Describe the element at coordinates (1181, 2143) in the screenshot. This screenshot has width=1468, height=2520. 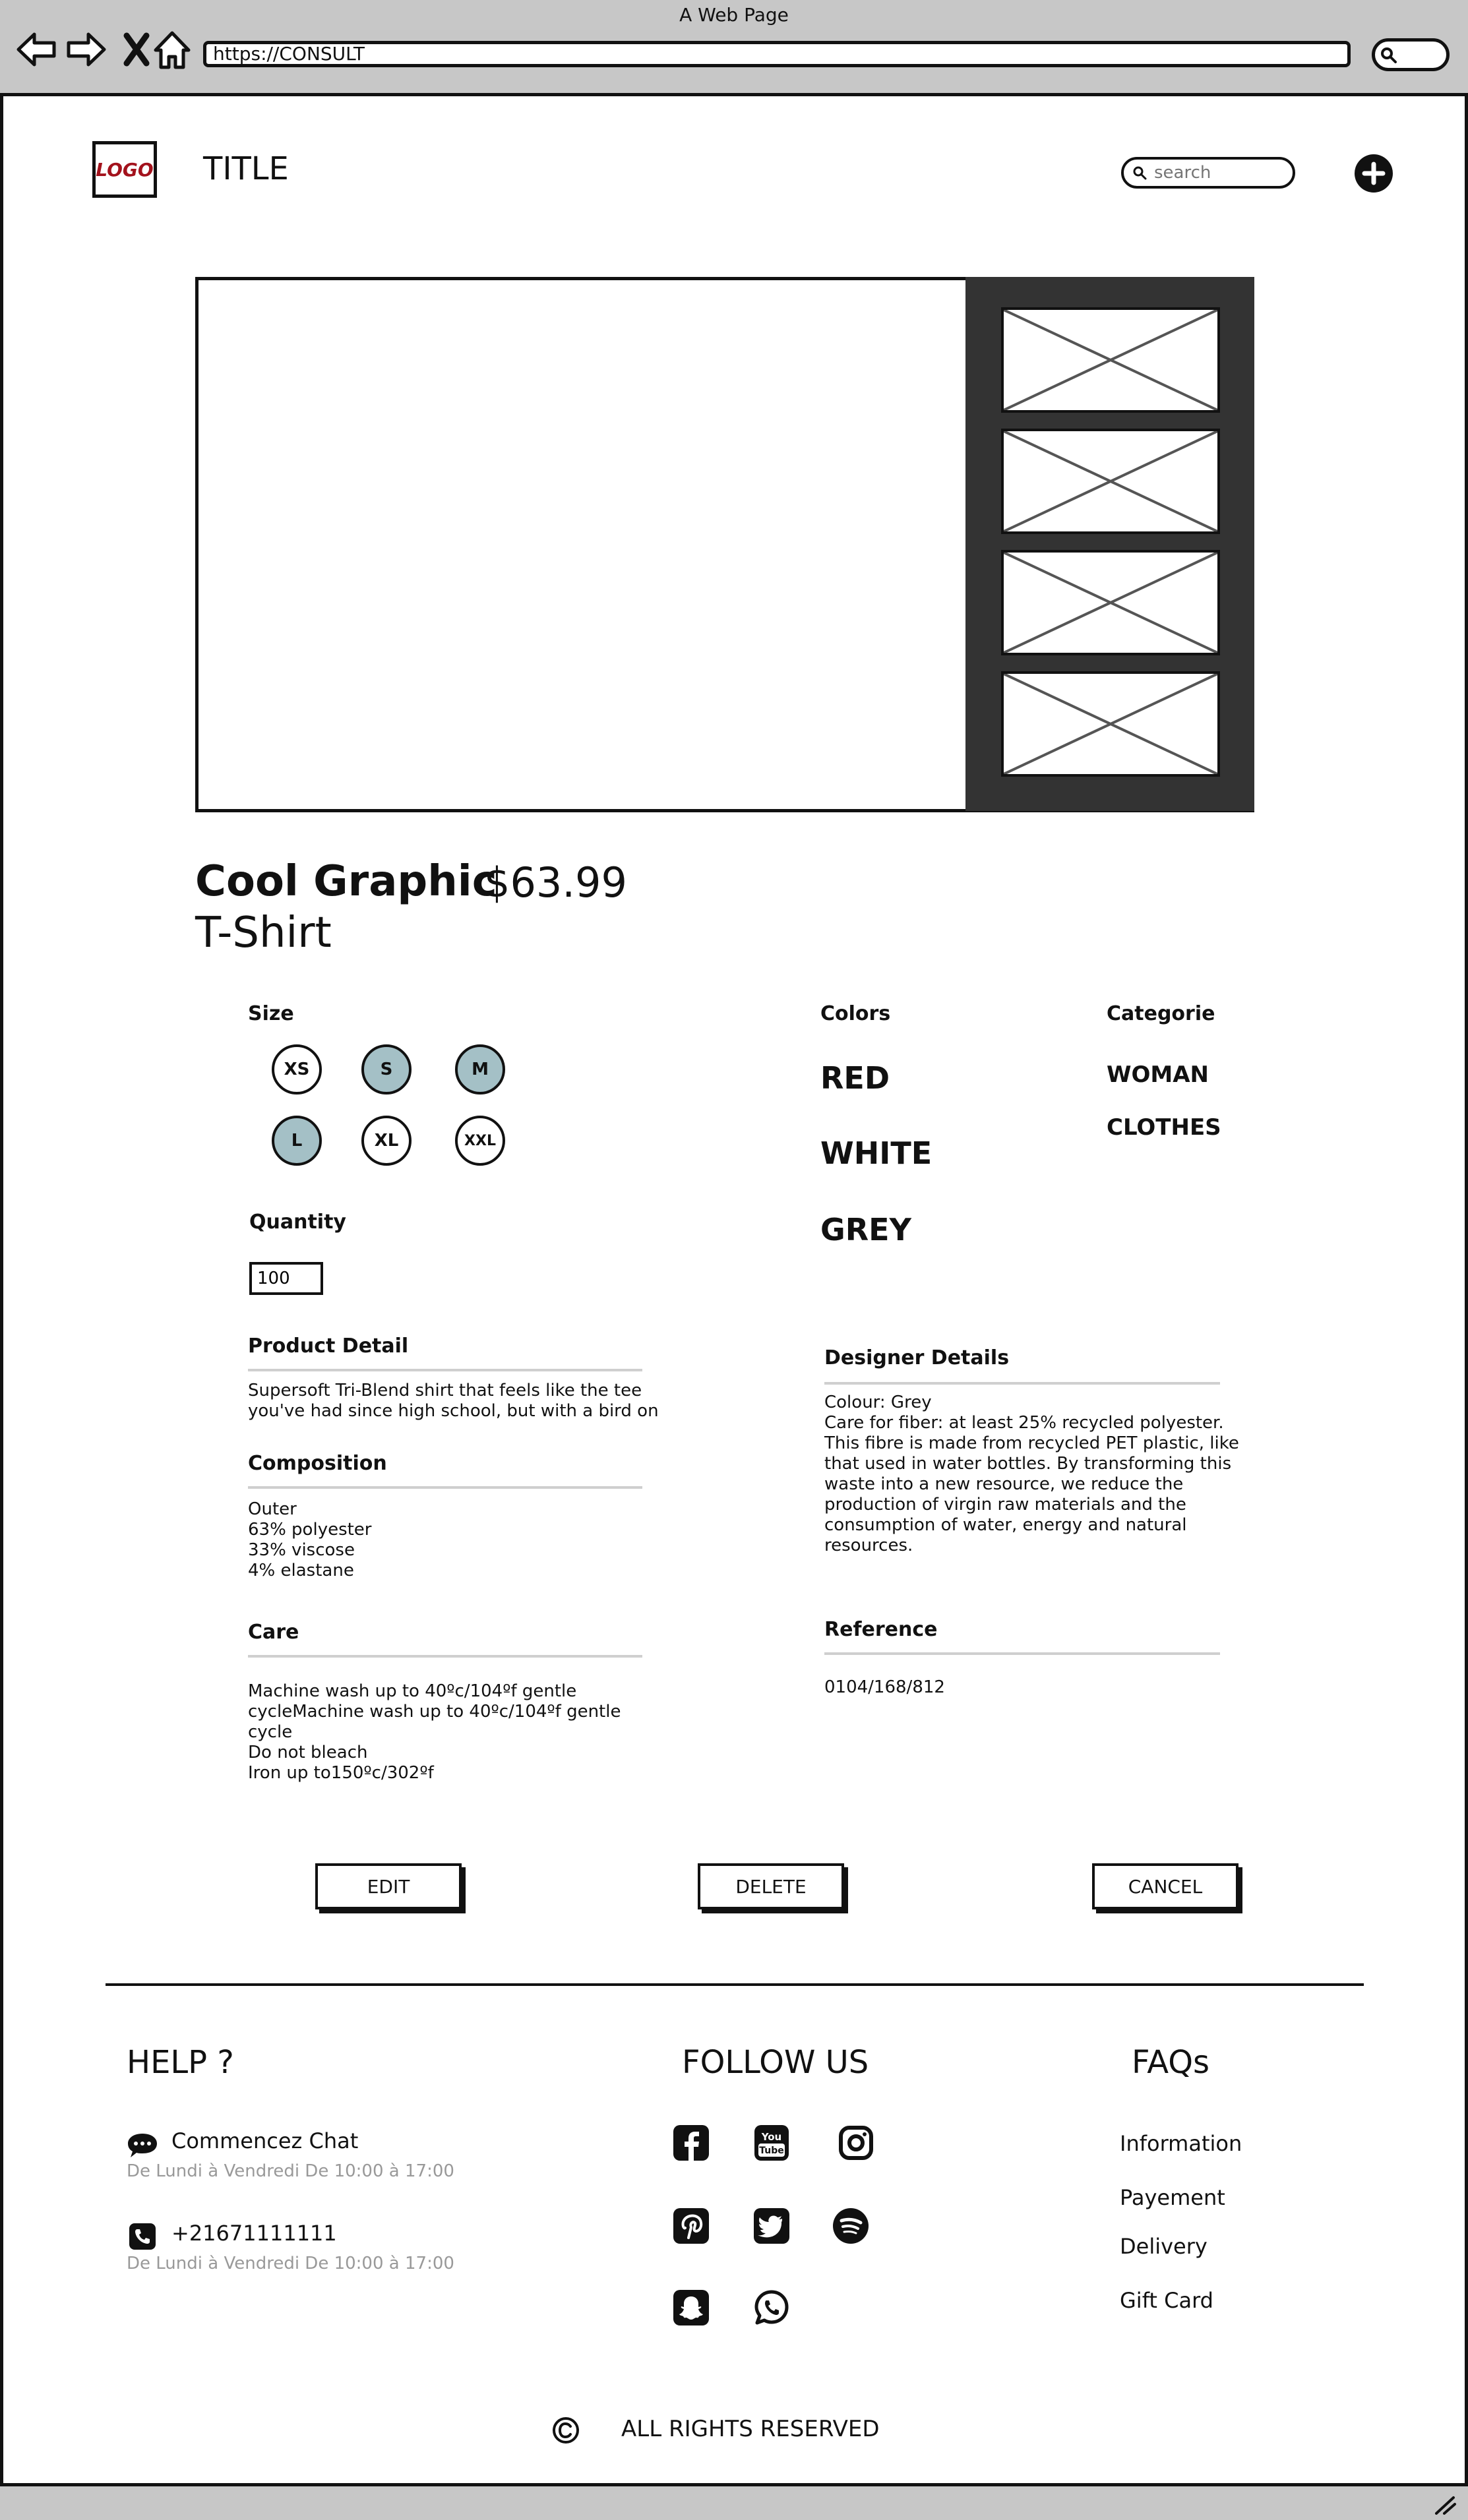
I see `faq-link-information: Information` at that location.